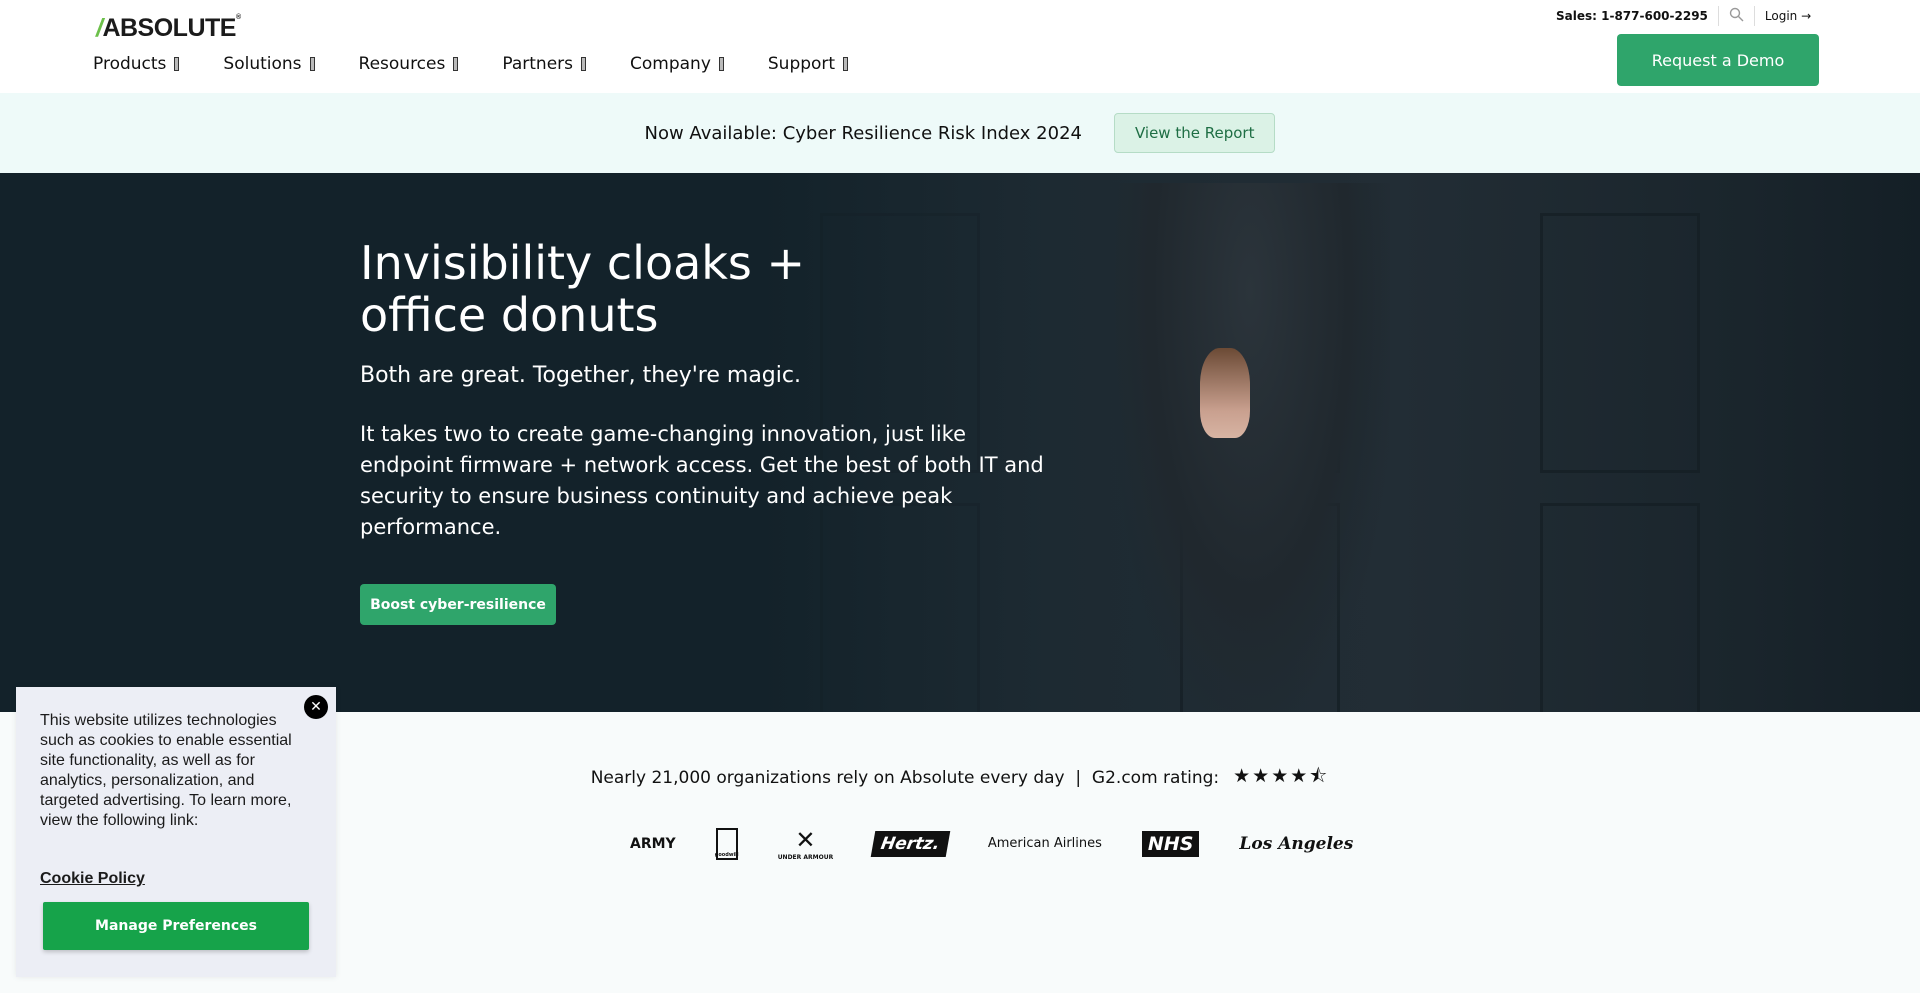  What do you see at coordinates (670, 64) in the screenshot?
I see `nav-label: Company` at bounding box center [670, 64].